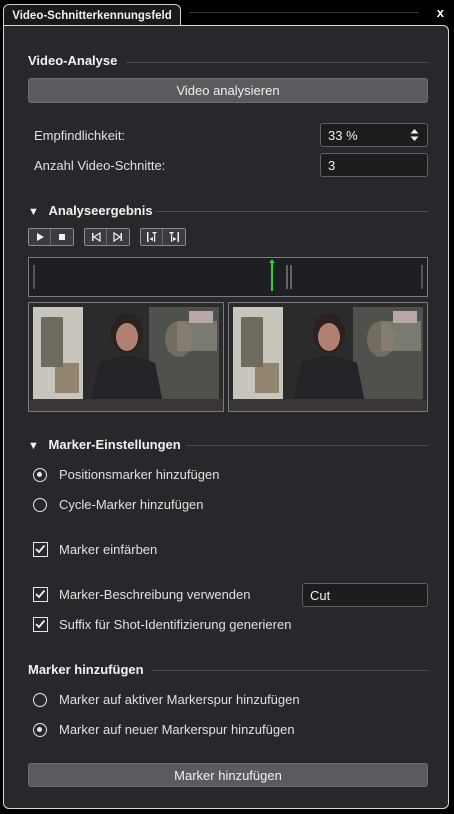 This screenshot has height=814, width=454. Describe the element at coordinates (100, 165) in the screenshot. I see `cut-count-label: Anzahl Video-Schnitte:` at that location.